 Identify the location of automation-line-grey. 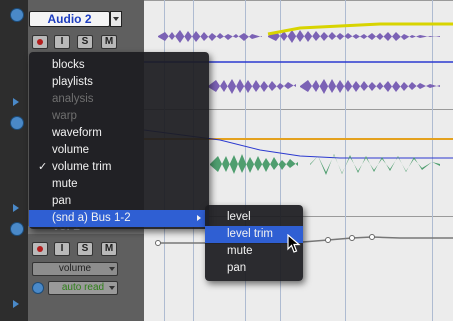
(305, 240).